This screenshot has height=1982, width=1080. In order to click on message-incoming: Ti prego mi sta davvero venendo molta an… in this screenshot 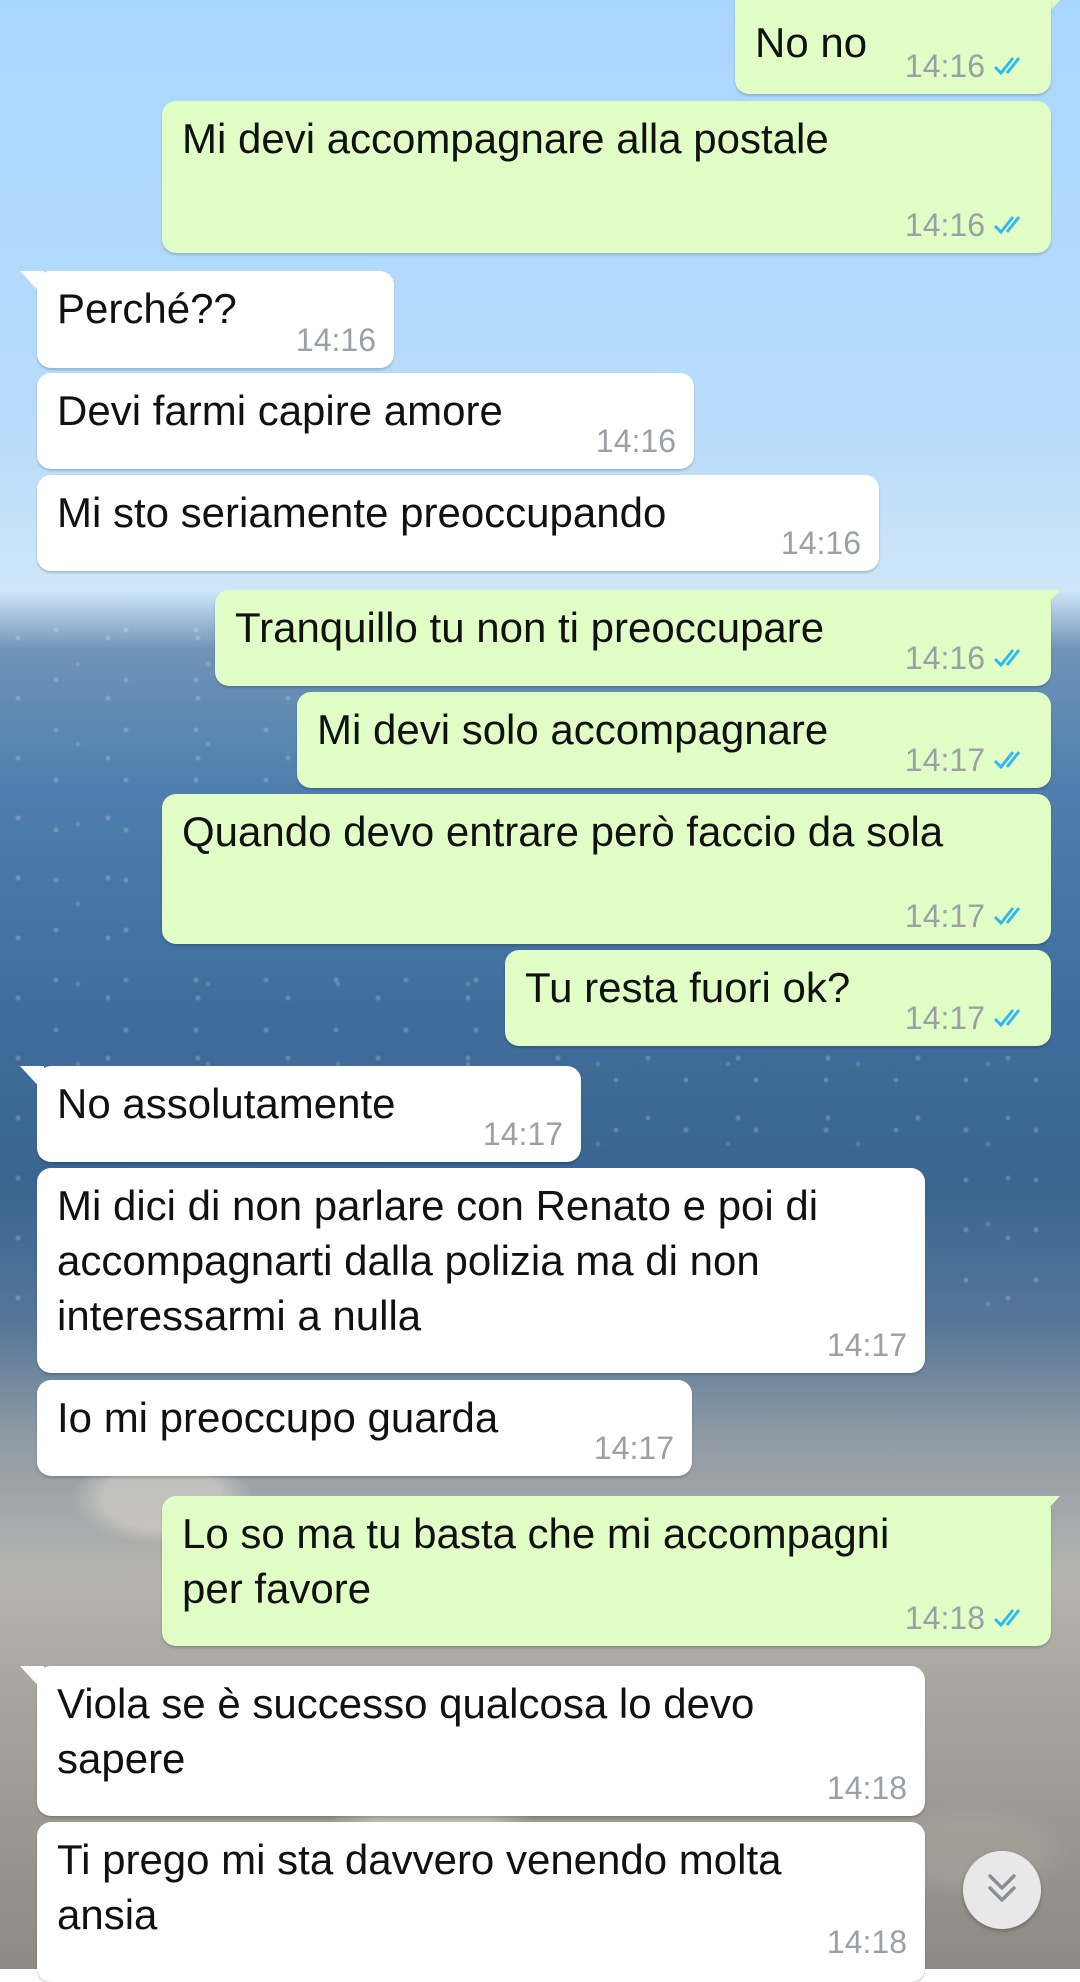, I will do `click(481, 1902)`.